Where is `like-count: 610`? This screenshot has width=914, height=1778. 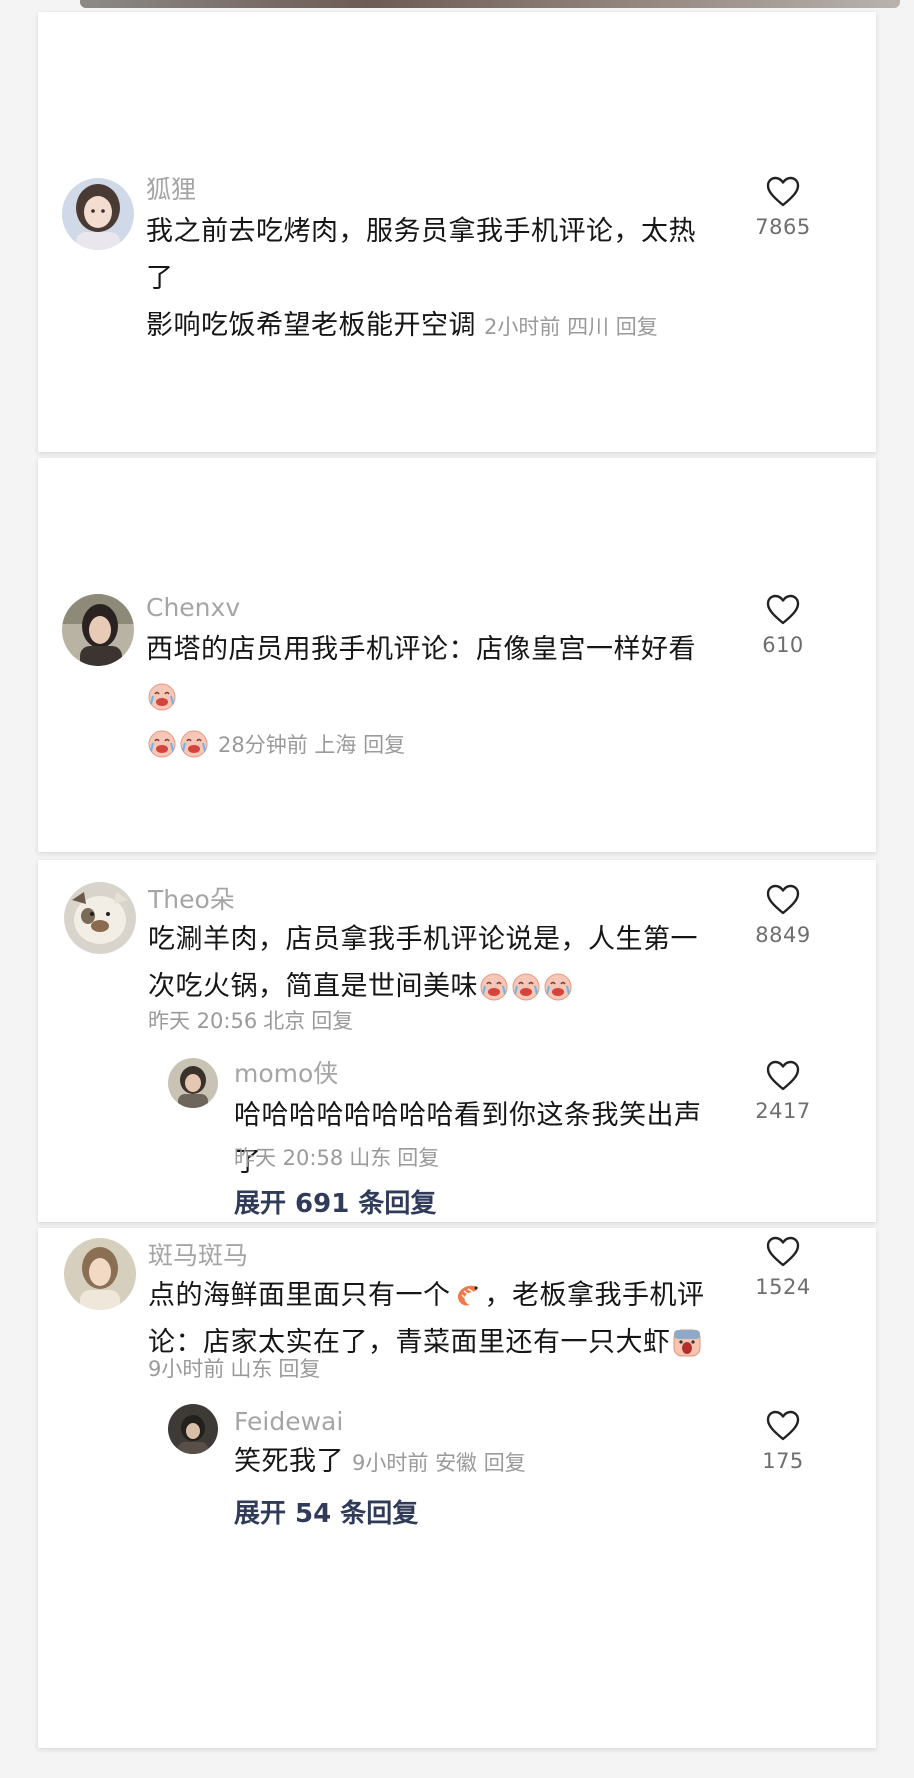
like-count: 610 is located at coordinates (783, 645).